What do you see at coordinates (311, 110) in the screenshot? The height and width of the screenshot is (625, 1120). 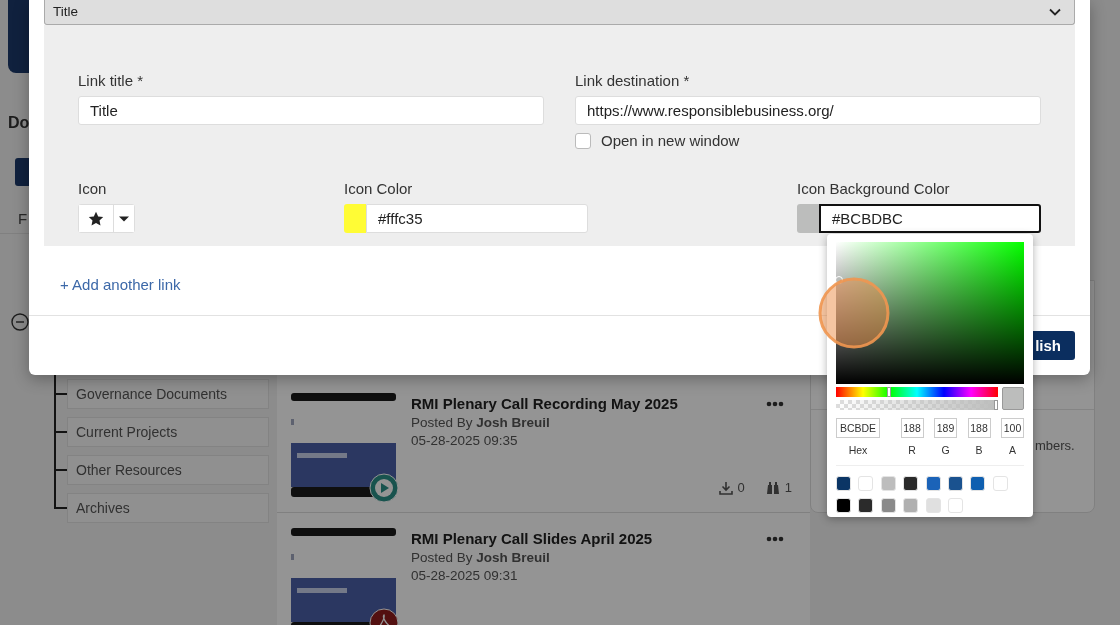 I see `link-title-field: Title` at bounding box center [311, 110].